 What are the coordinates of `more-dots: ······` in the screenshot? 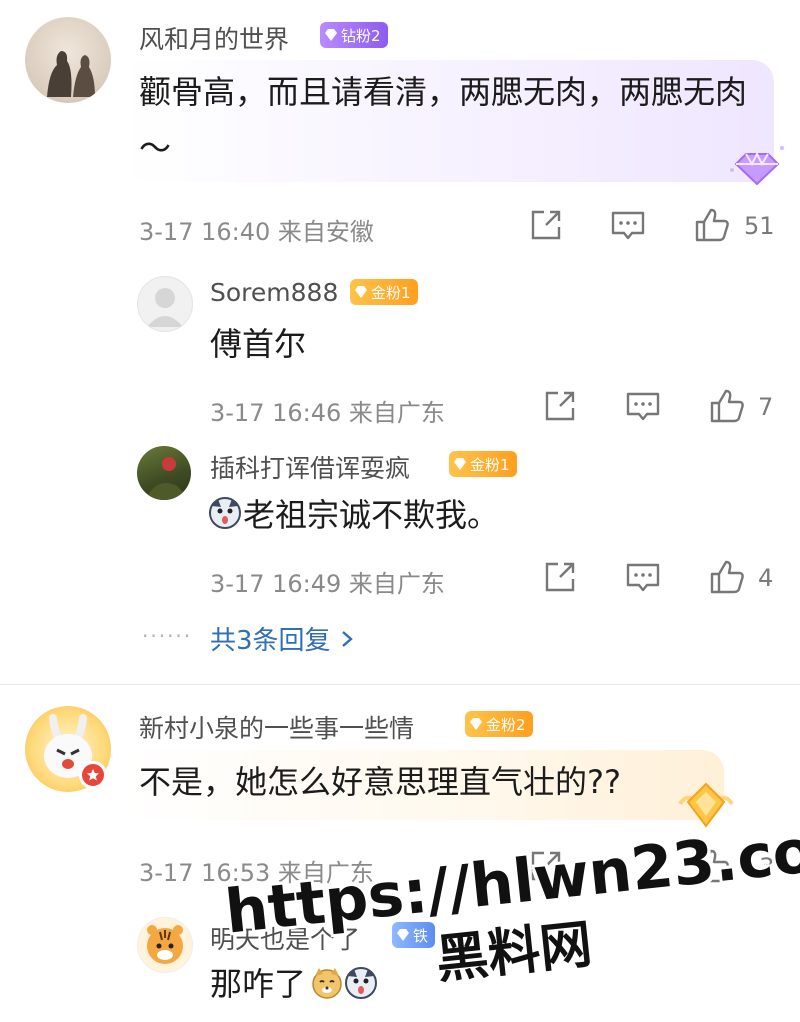 It's located at (167, 636).